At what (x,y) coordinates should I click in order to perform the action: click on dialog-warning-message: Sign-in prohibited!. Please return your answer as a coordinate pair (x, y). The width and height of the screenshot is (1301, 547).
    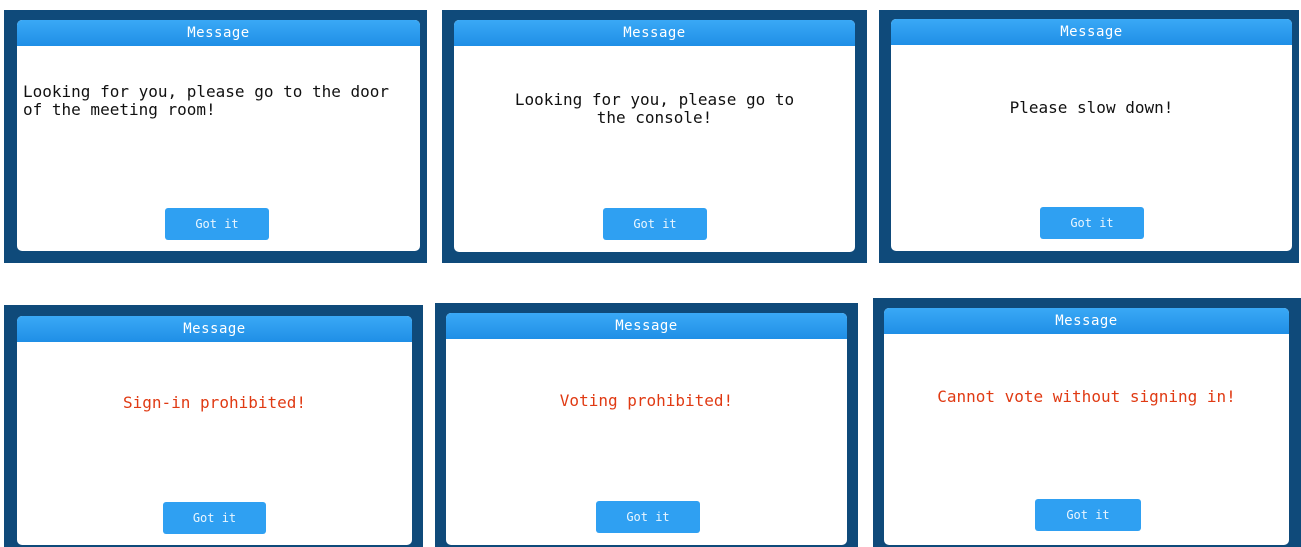
    Looking at the image, I should click on (214, 402).